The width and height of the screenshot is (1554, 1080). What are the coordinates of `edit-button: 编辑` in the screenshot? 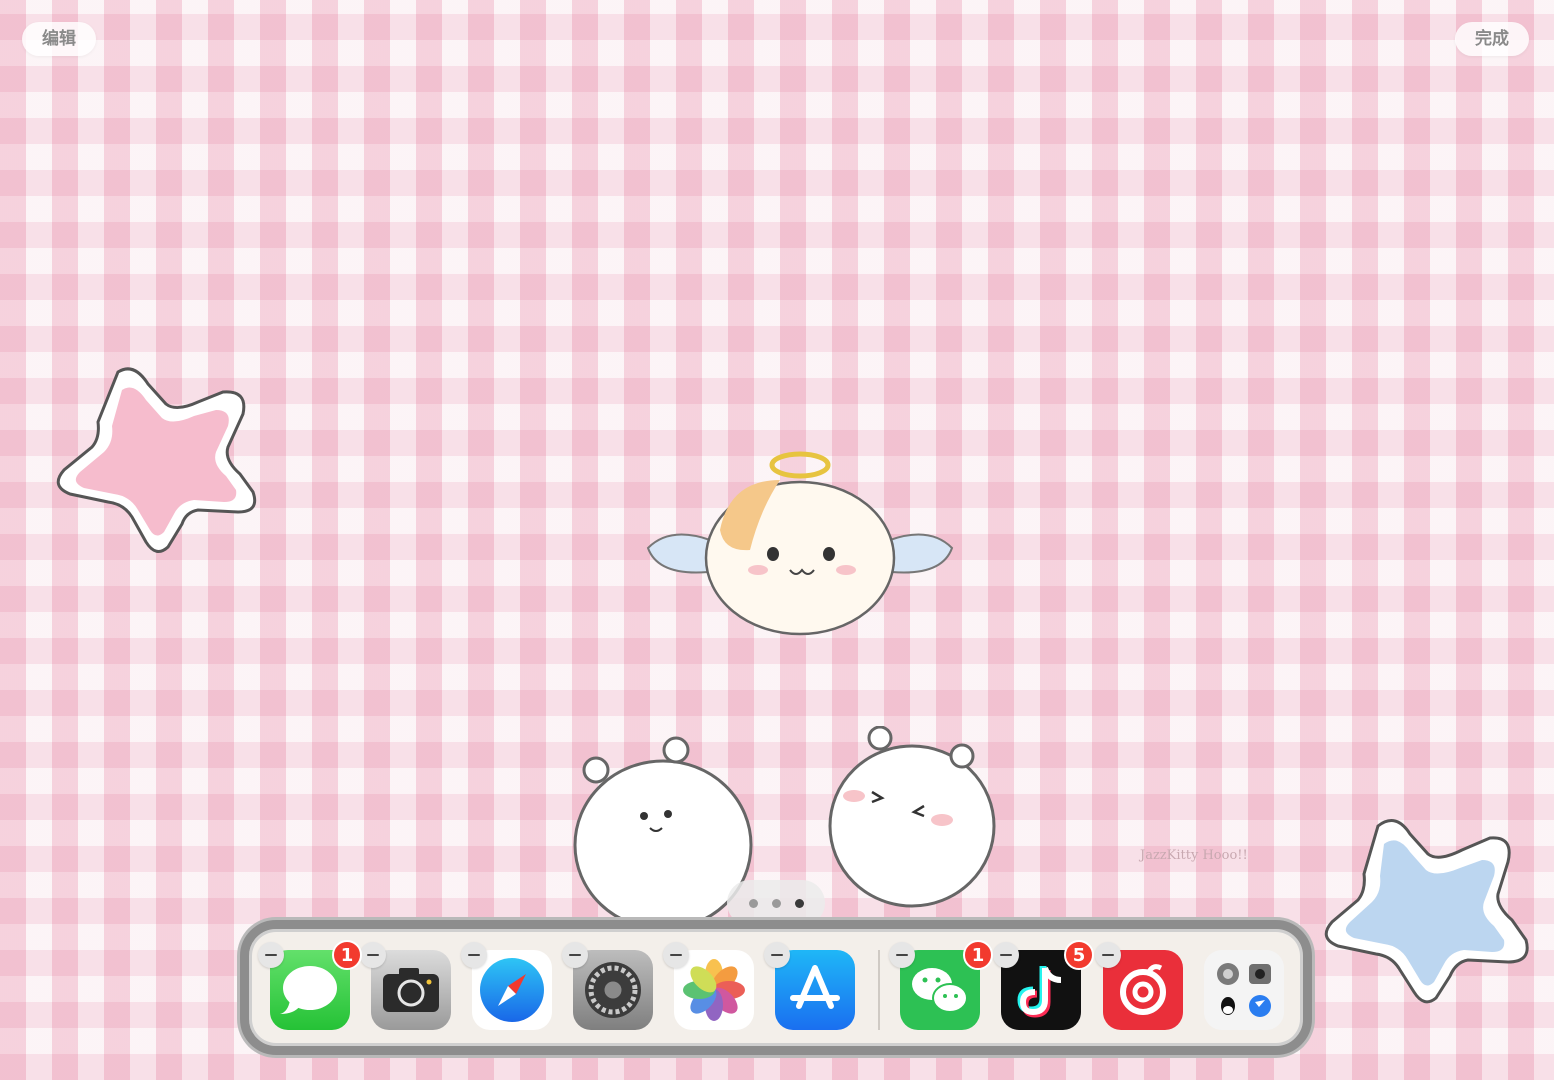 It's located at (59, 39).